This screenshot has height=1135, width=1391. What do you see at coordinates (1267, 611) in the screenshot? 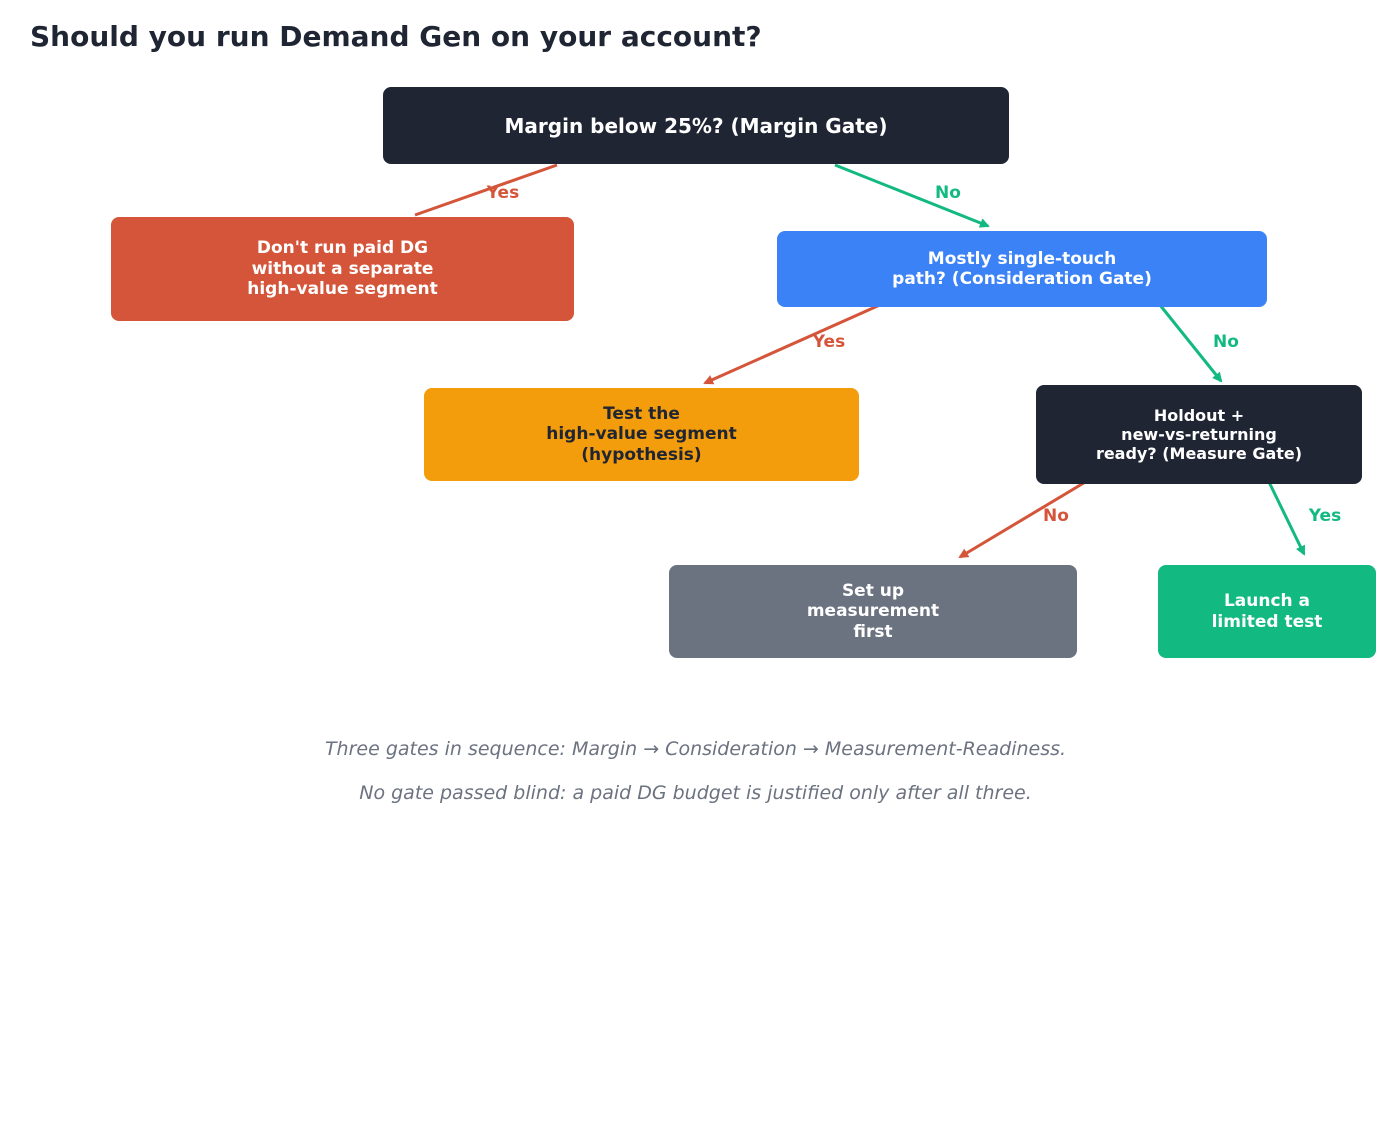
I see `node-launch-test: Launch a limited test` at bounding box center [1267, 611].